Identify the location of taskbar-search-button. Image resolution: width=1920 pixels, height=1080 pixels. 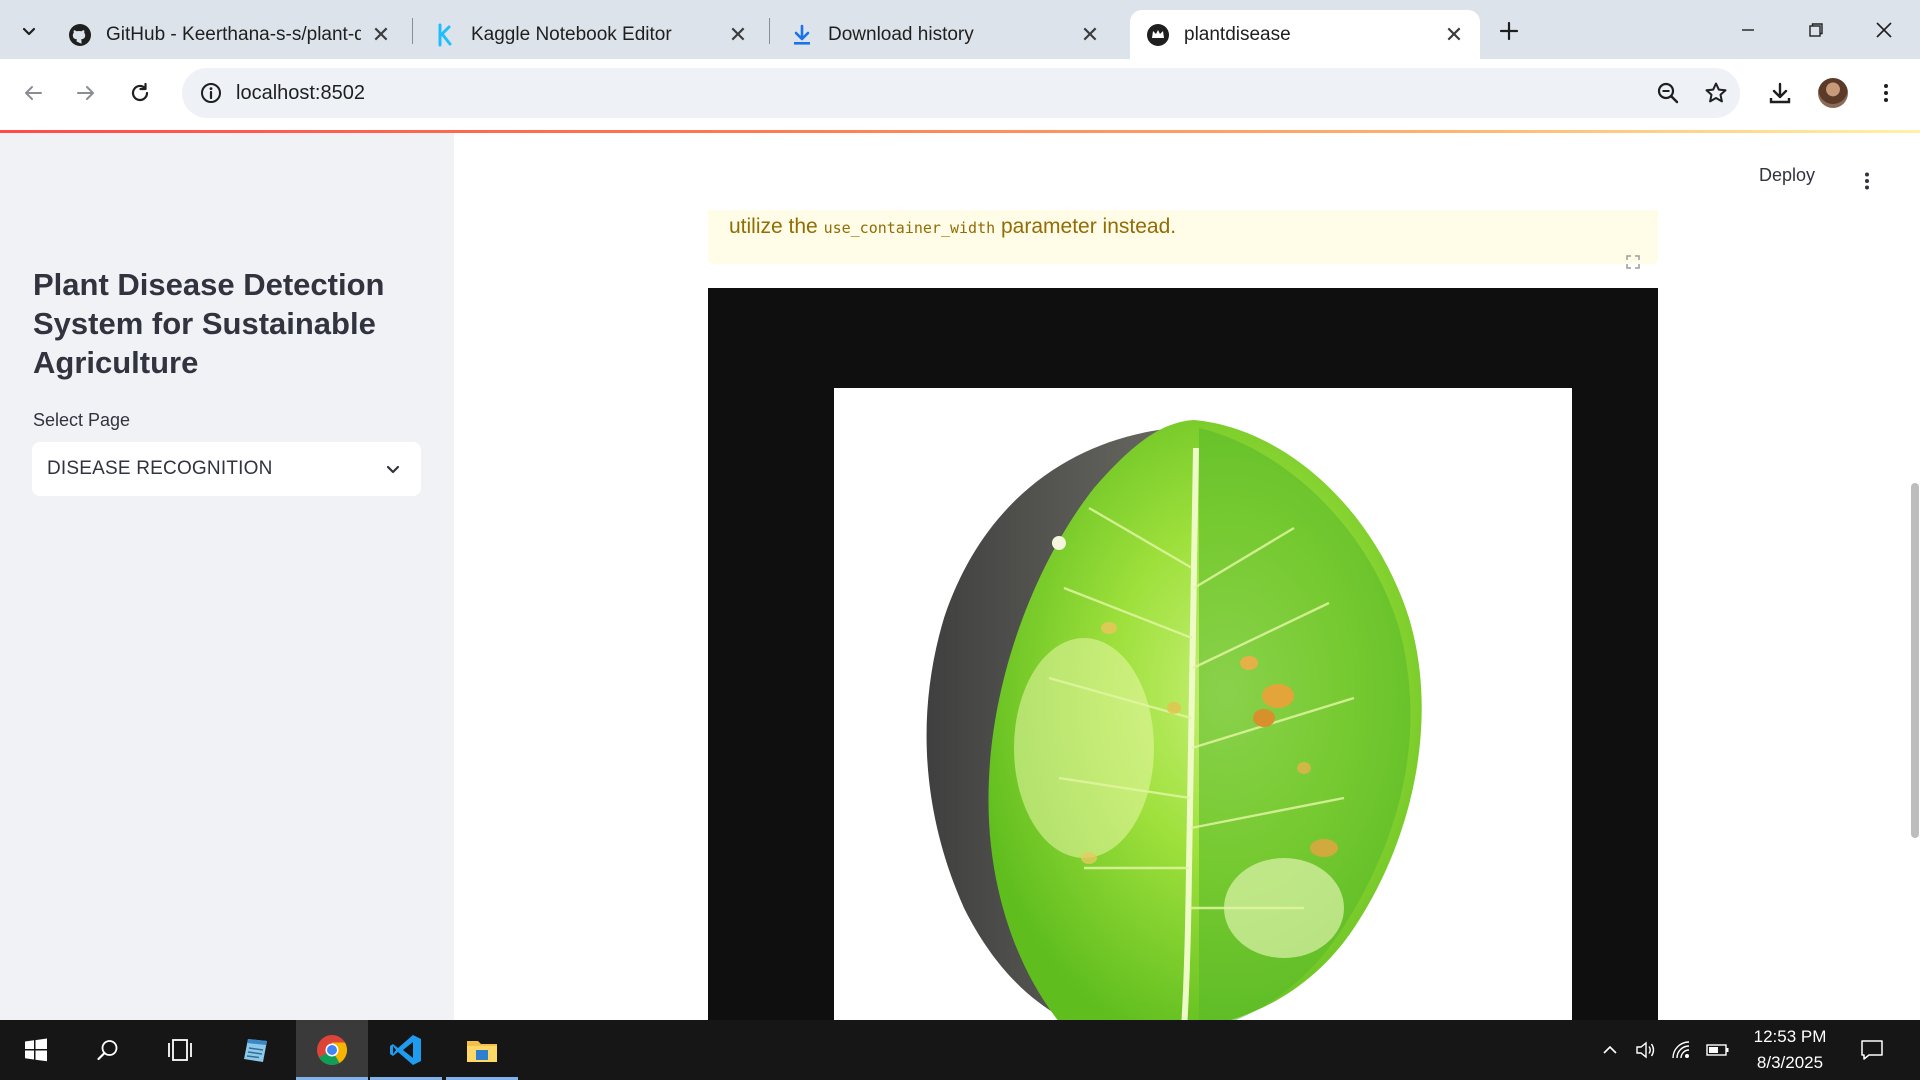
(108, 1050).